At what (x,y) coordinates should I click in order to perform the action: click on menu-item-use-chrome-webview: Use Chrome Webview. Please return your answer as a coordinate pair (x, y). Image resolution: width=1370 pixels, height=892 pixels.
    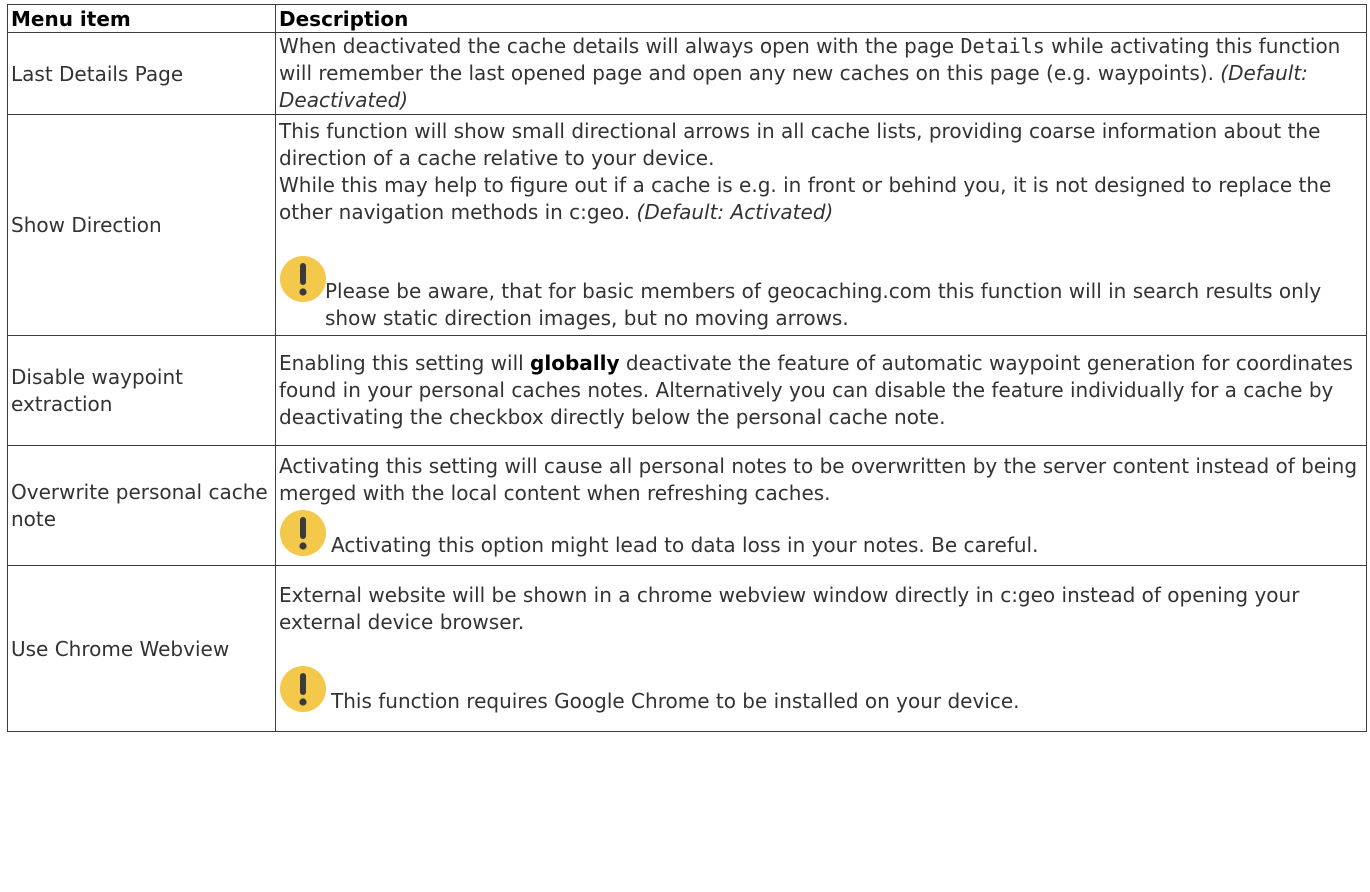
    Looking at the image, I should click on (141, 648).